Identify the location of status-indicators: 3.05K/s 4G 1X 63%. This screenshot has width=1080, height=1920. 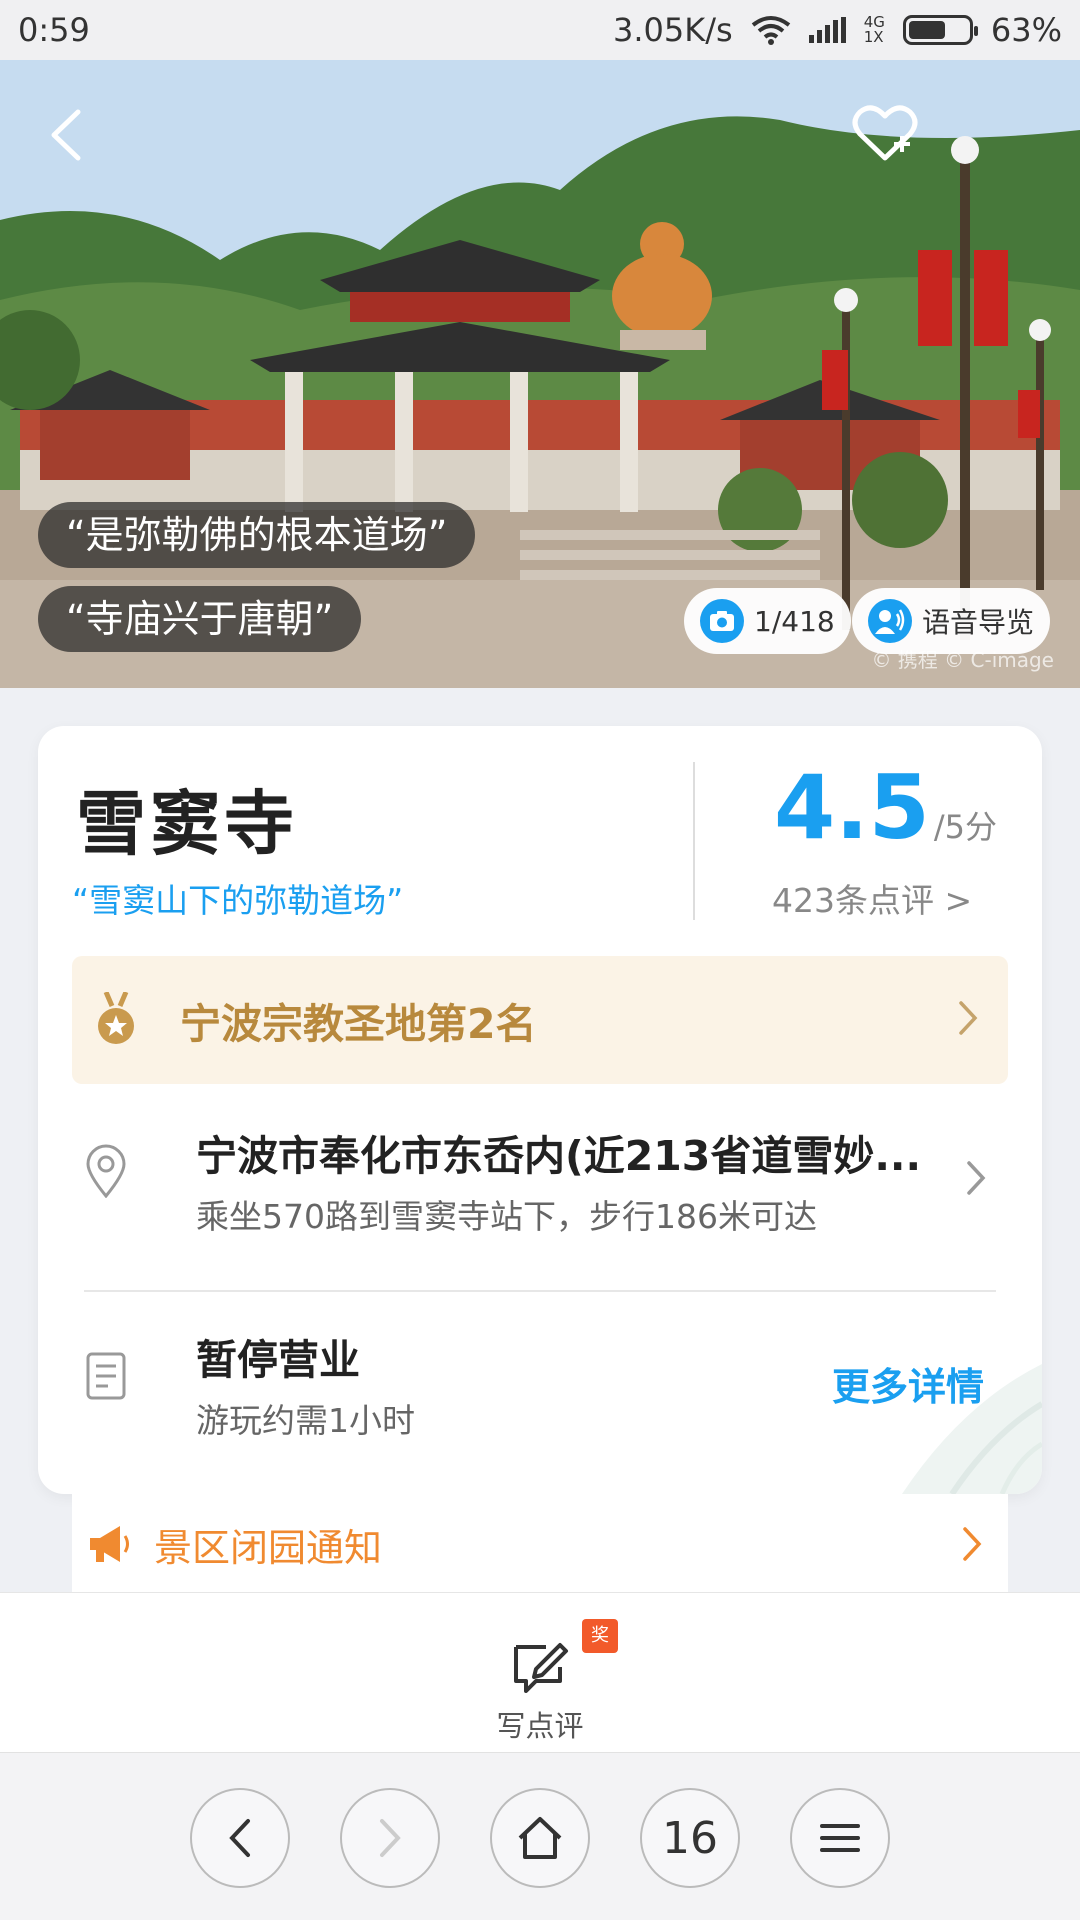
(837, 30).